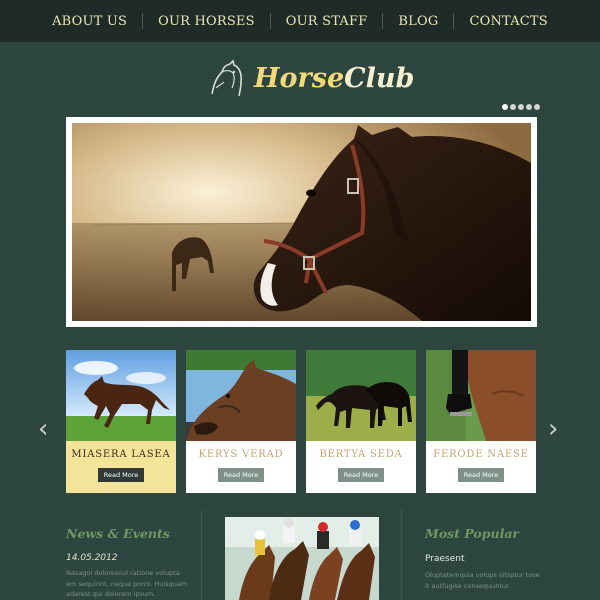  I want to click on horse-card: Miasera Lasea Read More, so click(121, 421).